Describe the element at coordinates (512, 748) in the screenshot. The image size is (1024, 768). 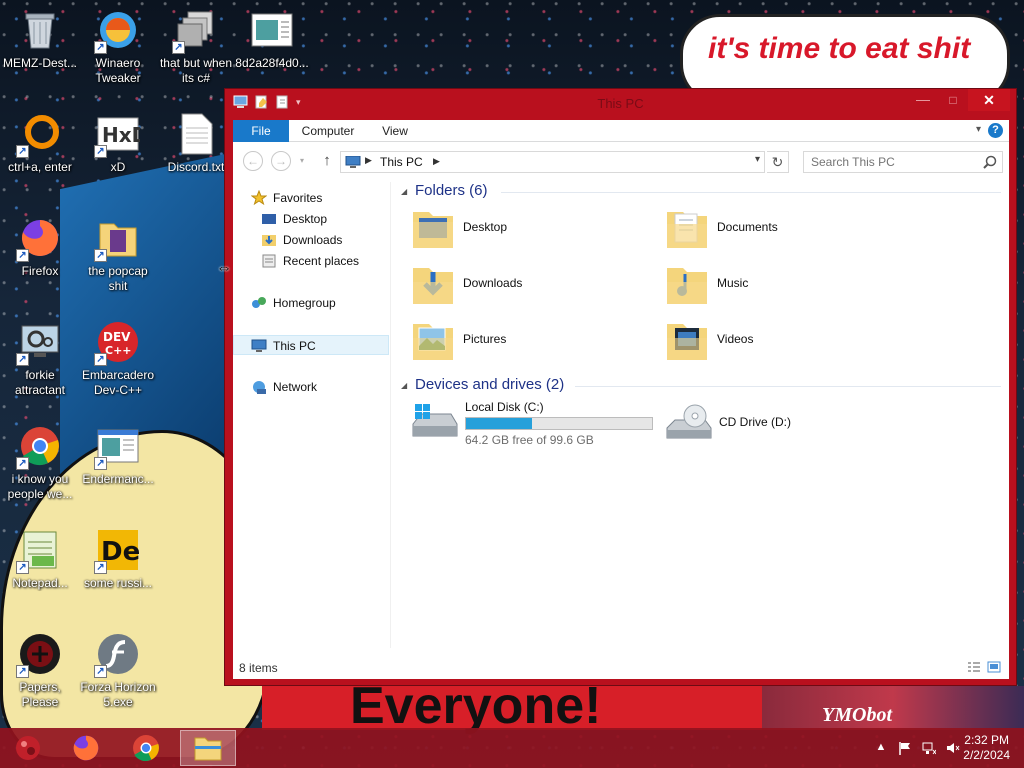
I see `taskbar: ▲ 2:32 PM 2/2/2024` at that location.